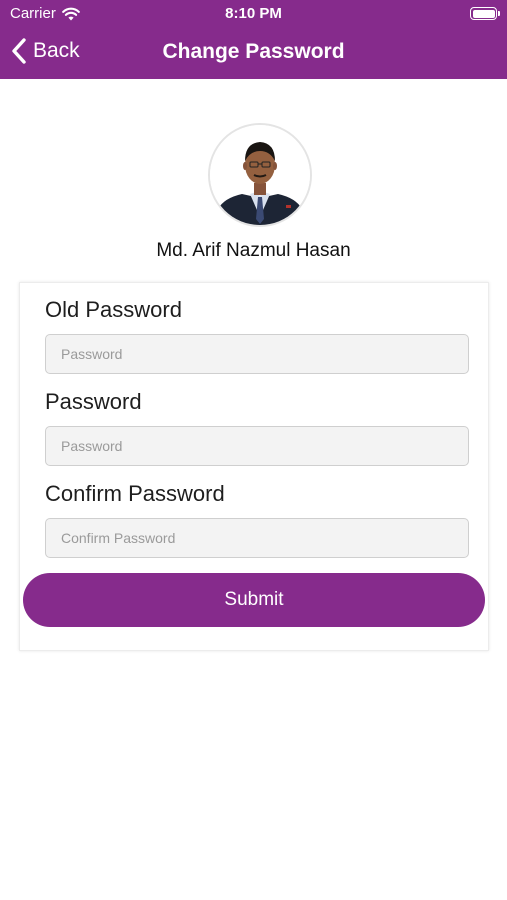 This screenshot has height=900, width=507. What do you see at coordinates (113, 309) in the screenshot?
I see `old-password-label: Old Password` at bounding box center [113, 309].